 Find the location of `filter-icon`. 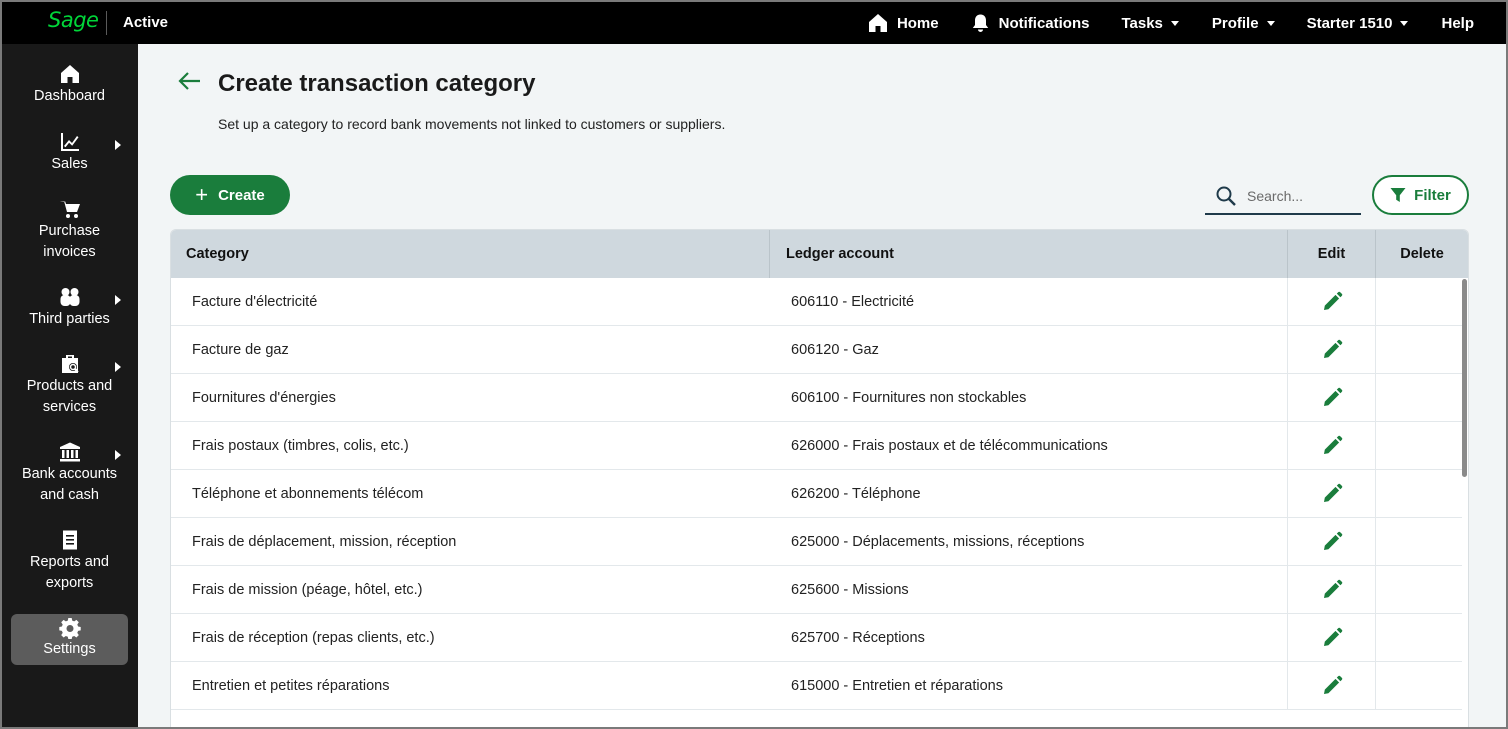

filter-icon is located at coordinates (1402, 195).